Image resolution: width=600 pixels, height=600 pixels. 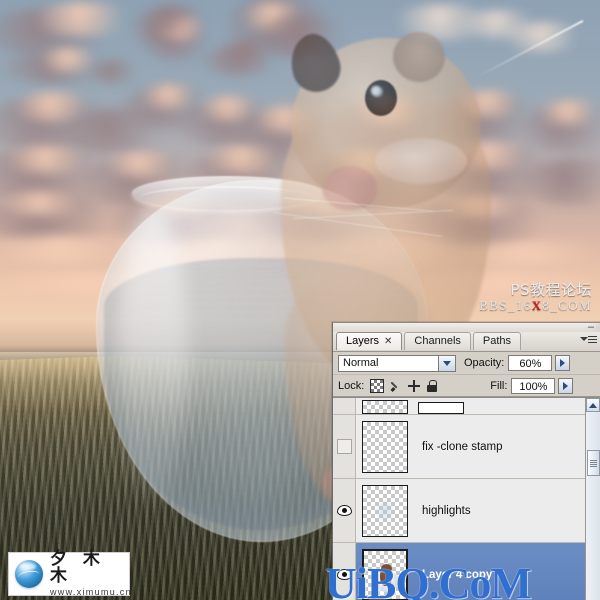 I want to click on lock-fill-row: Lock: Fill: 100%, so click(x=466, y=386).